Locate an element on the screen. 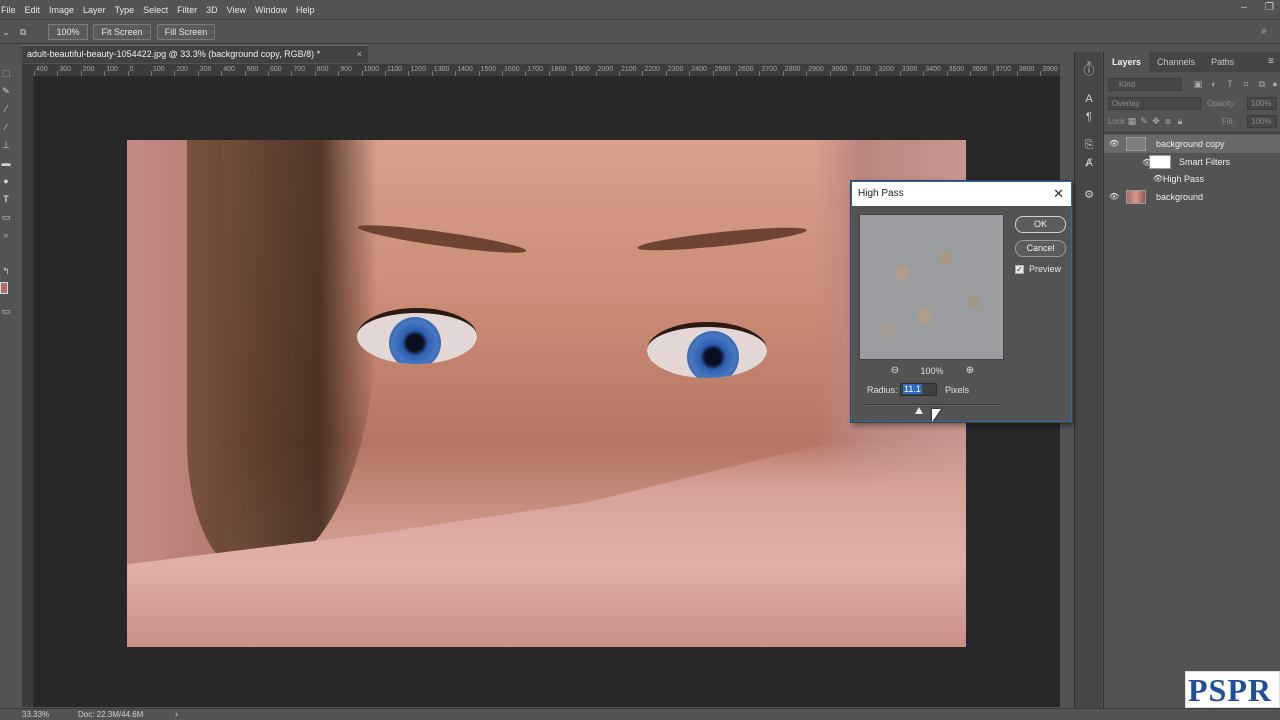 The image size is (1280, 720). menu-select: Select is located at coordinates (157, 10).